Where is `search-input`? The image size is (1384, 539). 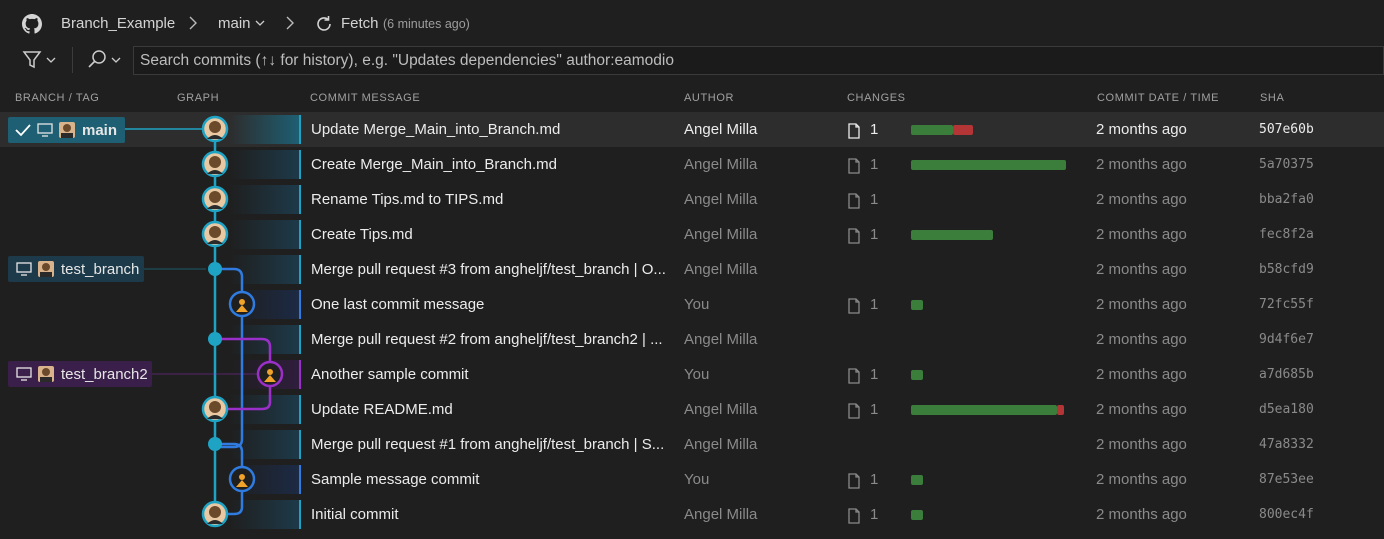 search-input is located at coordinates (758, 60).